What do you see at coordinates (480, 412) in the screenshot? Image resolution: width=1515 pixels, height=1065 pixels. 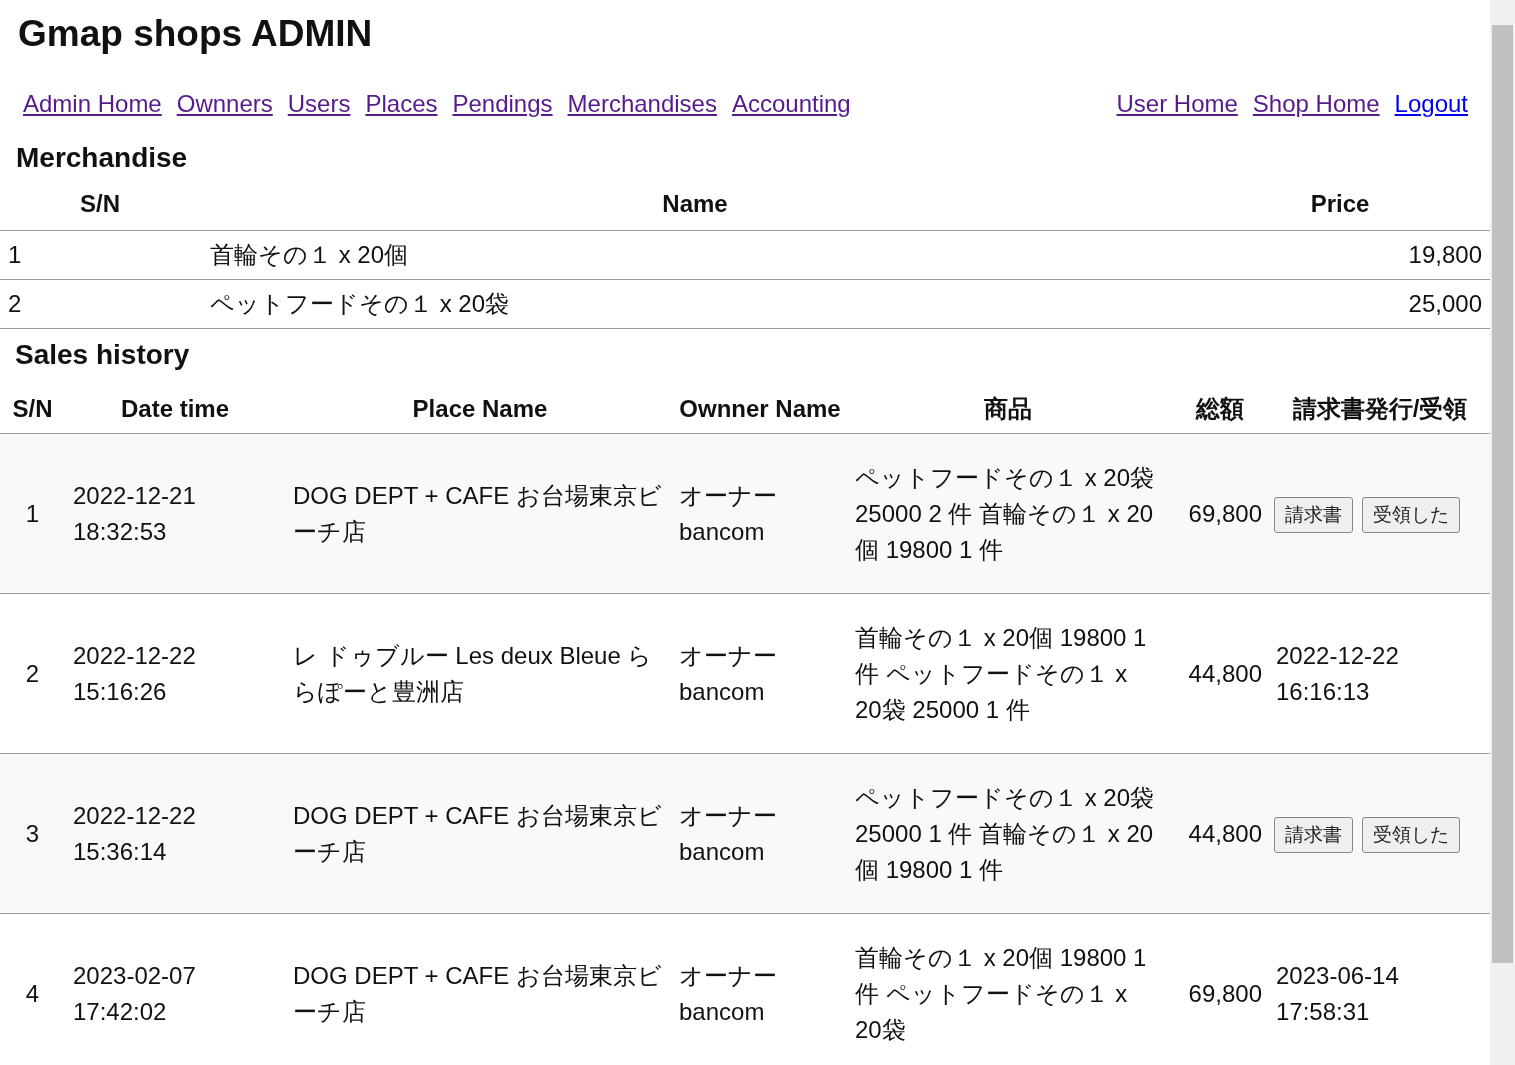 I see `column-header: Place Name` at bounding box center [480, 412].